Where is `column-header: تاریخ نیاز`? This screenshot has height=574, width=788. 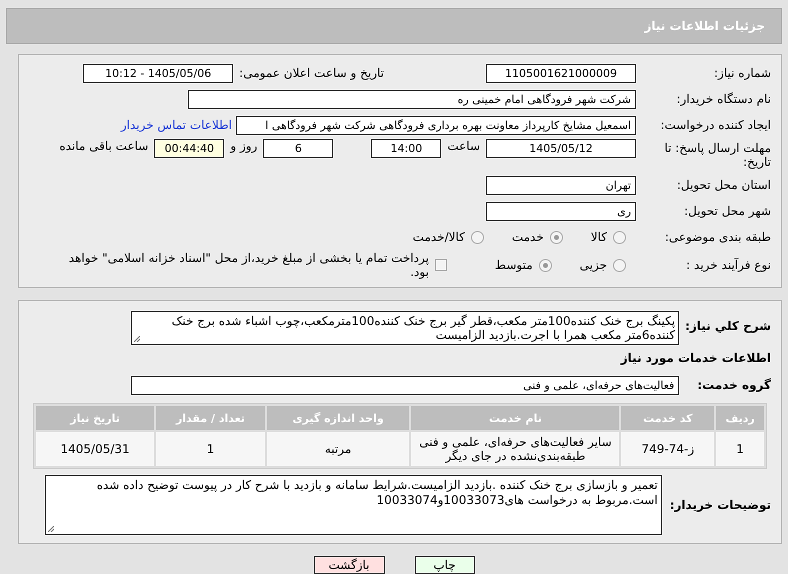
column-header: تاریخ نیاز is located at coordinates (95, 418).